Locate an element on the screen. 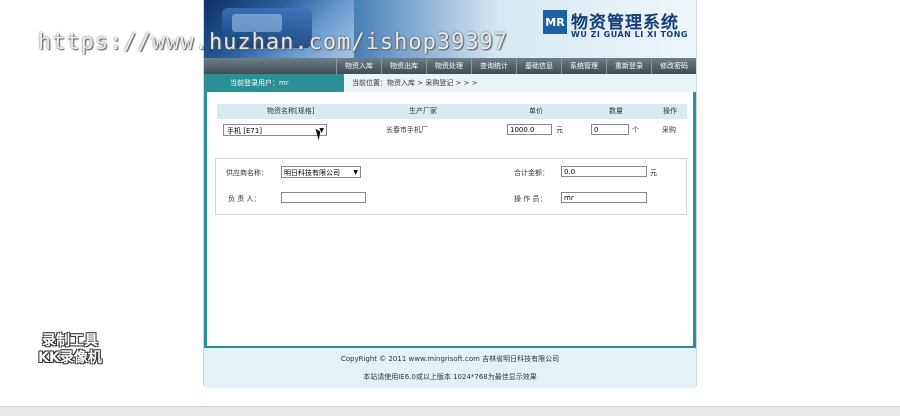 The width and height of the screenshot is (900, 416). breadcrumb: 当前位置：物资入库 > 采购登记 > > > is located at coordinates (415, 83).